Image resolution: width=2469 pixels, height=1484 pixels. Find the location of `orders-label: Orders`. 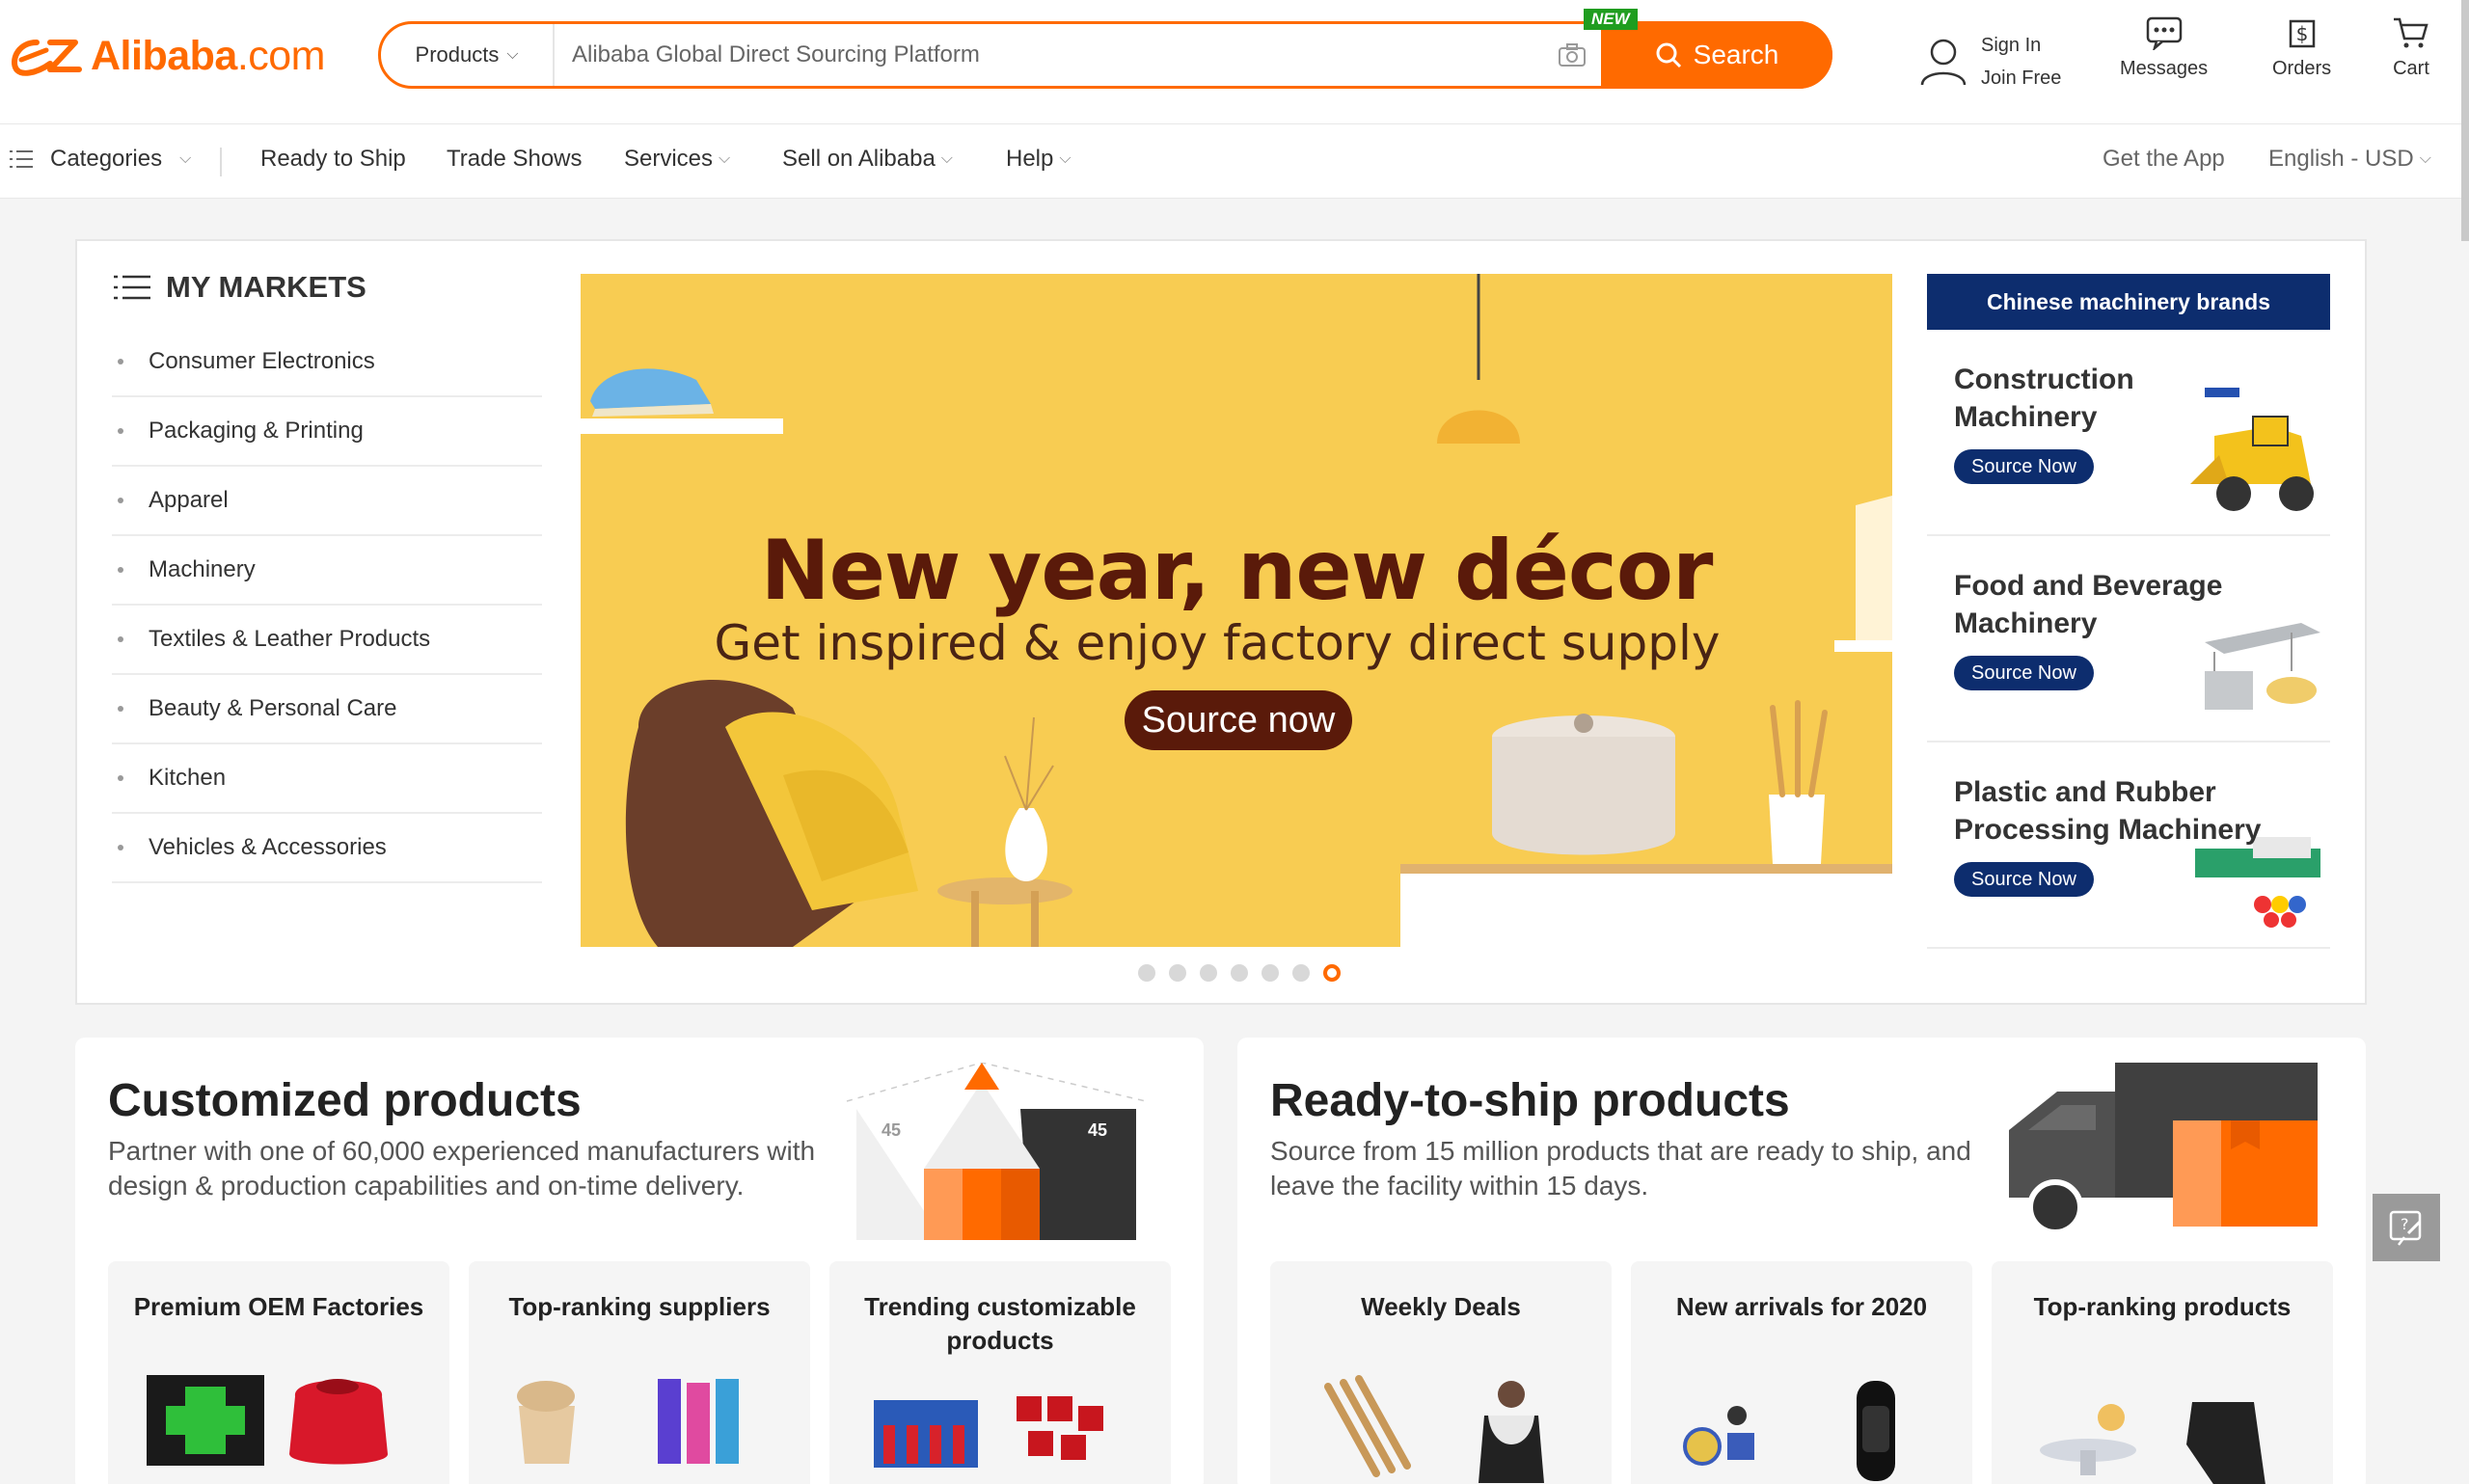

orders-label: Orders is located at coordinates (2302, 68).